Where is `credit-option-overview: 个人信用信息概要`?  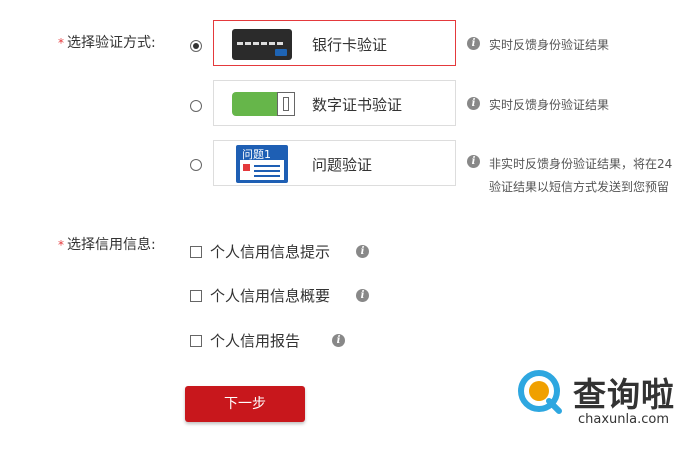
credit-option-overview: 个人信用信息概要 is located at coordinates (260, 295).